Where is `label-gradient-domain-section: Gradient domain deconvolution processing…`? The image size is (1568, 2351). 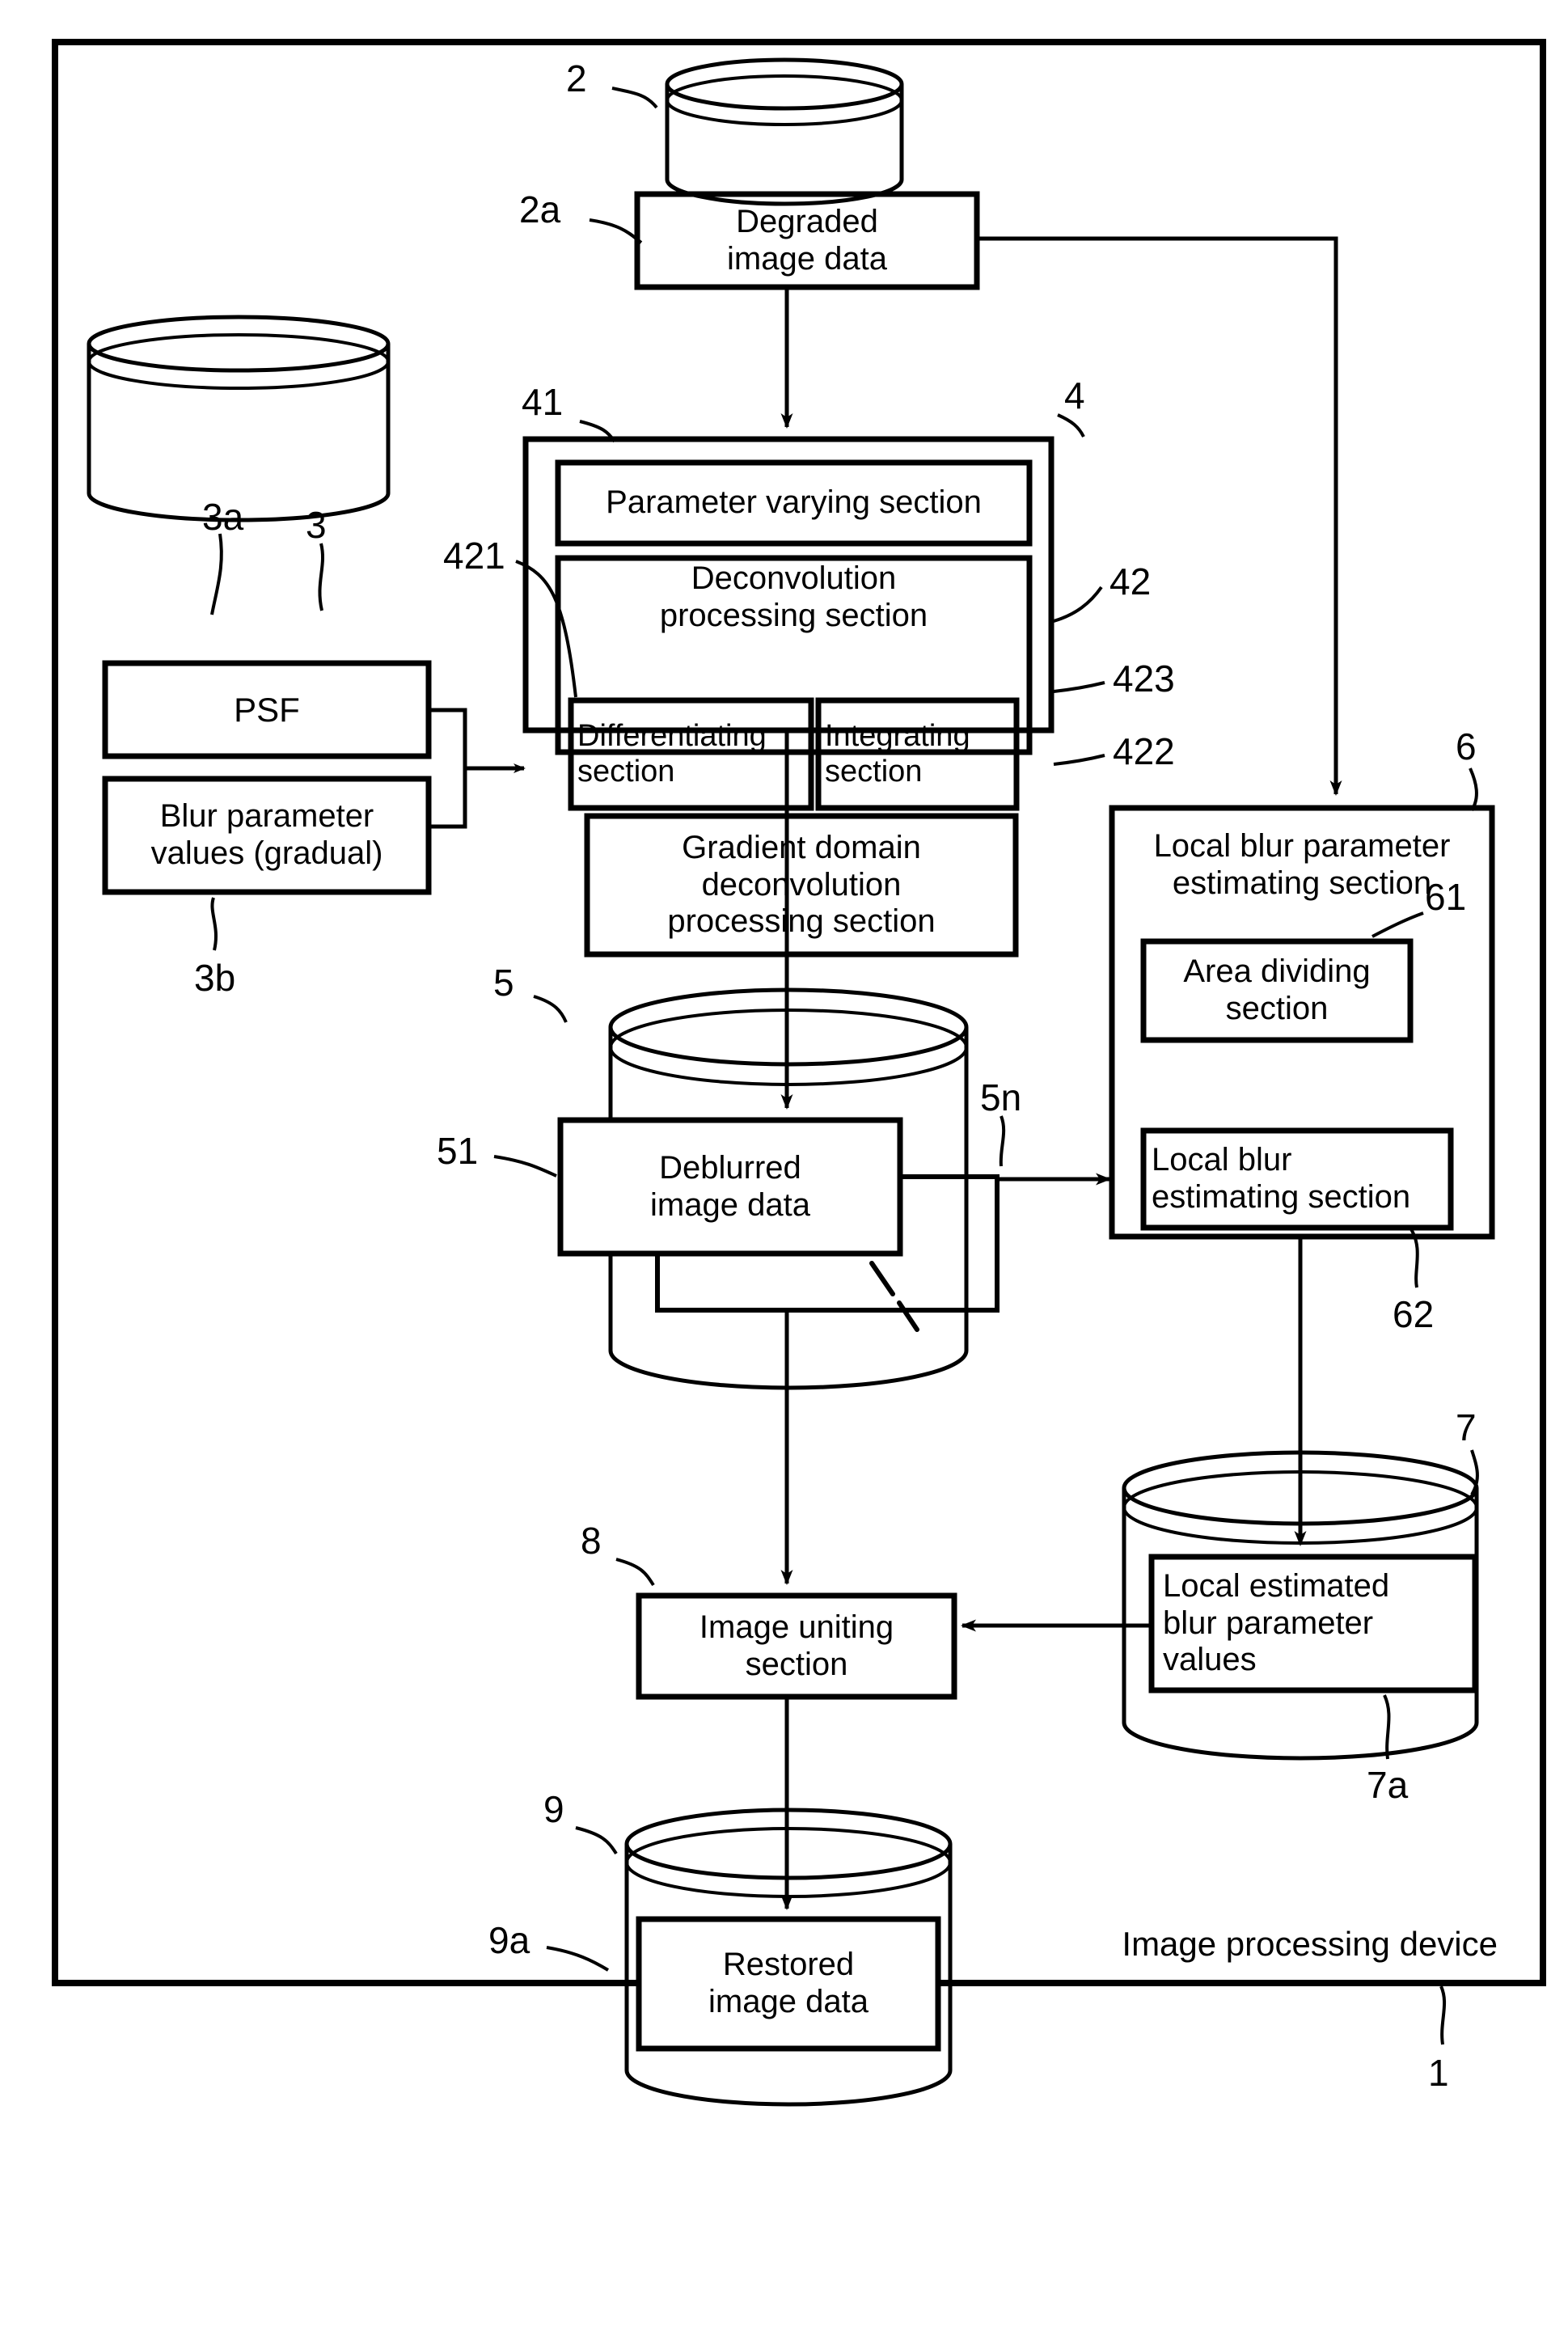
label-gradient-domain-section: Gradient domain deconvolution processing… is located at coordinates (801, 885).